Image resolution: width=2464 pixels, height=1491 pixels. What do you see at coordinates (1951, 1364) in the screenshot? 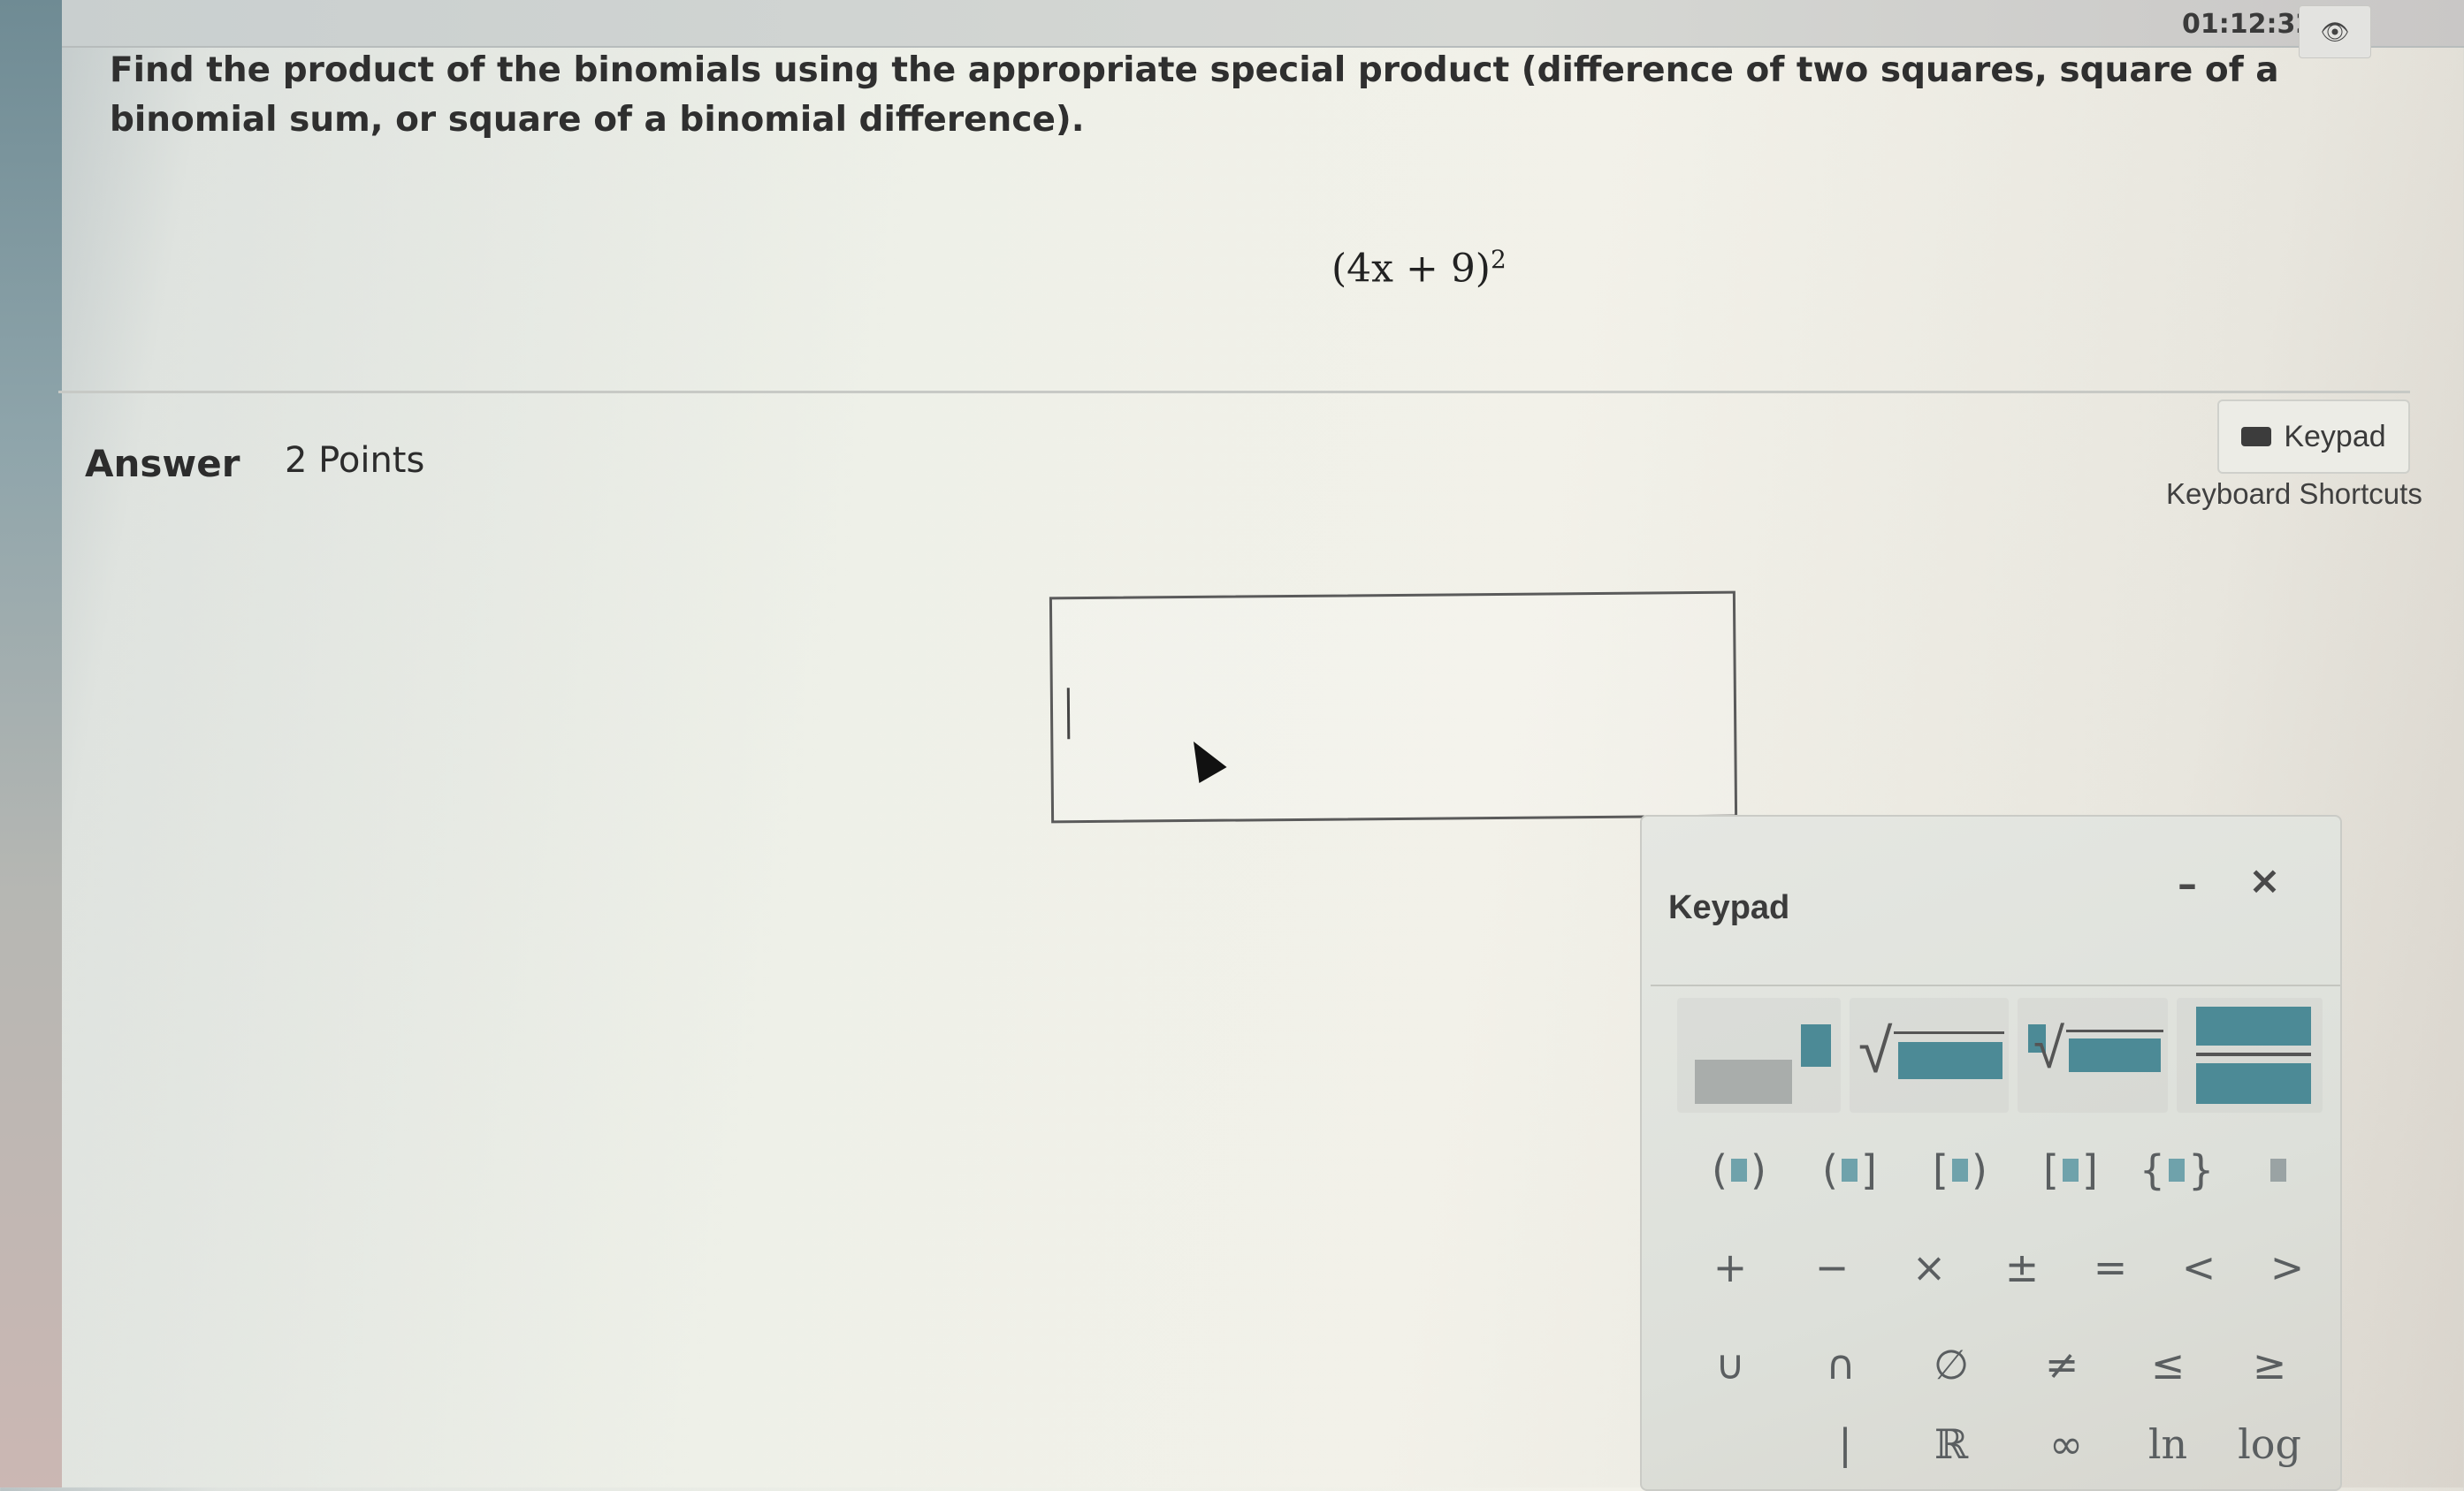
I see `empty-set-button: ∅` at bounding box center [1951, 1364].